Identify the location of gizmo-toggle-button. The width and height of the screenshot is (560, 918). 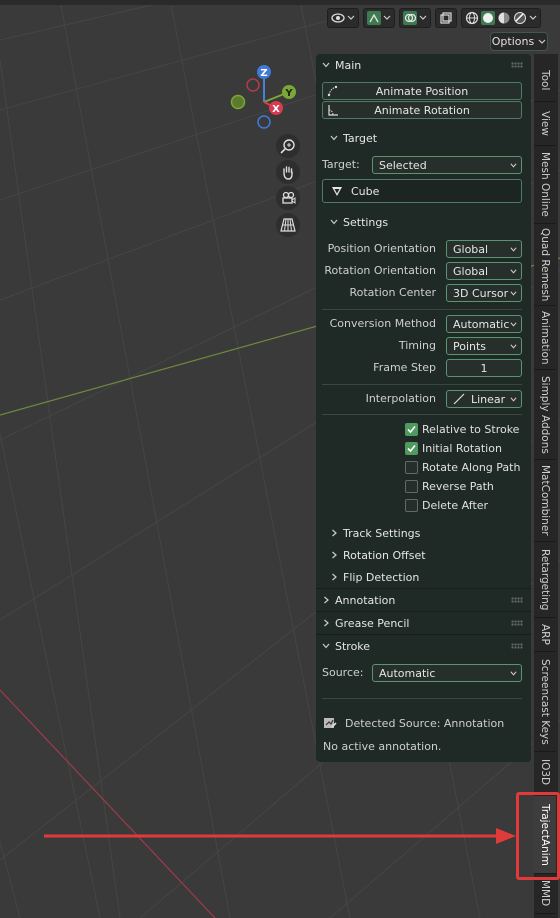
(379, 18).